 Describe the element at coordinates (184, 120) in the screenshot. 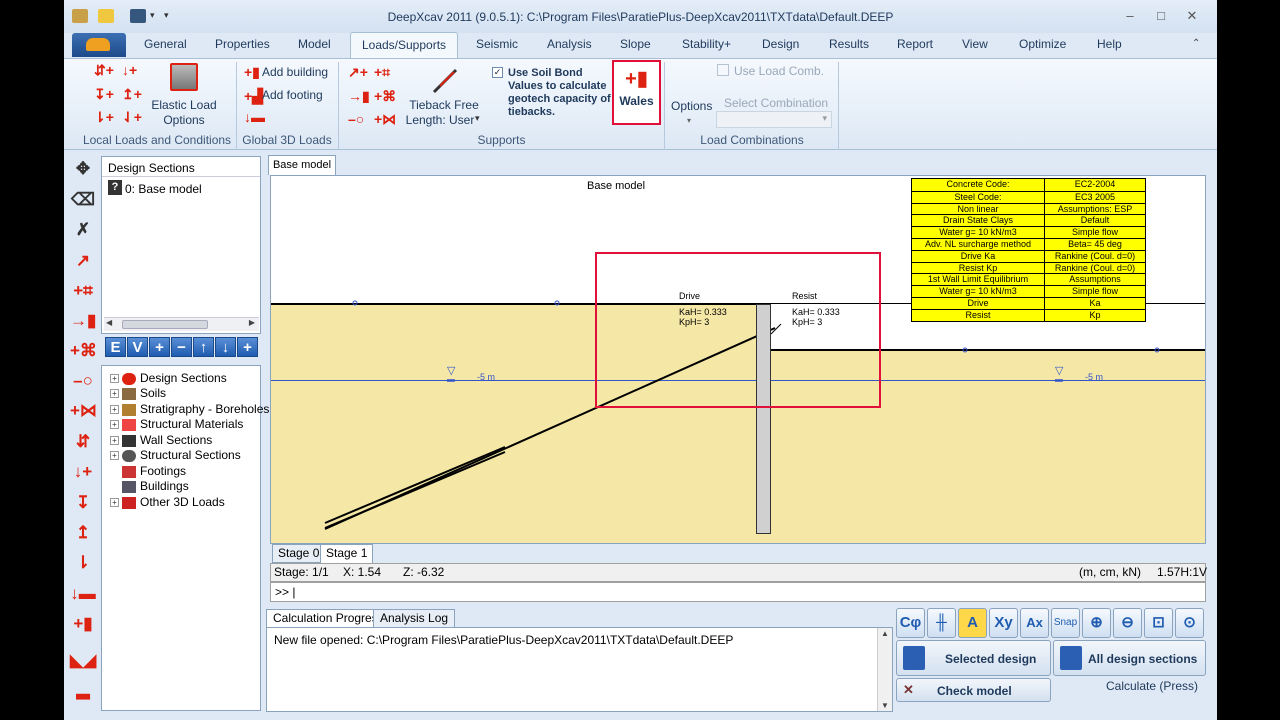

I see `elastic-load-label-2: Options` at that location.